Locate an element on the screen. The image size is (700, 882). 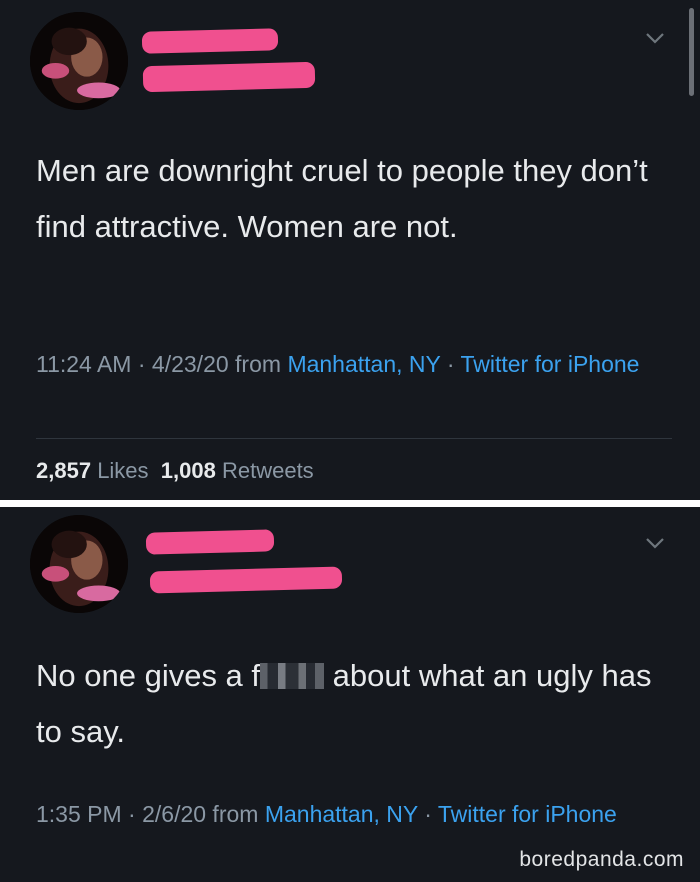
divider is located at coordinates (354, 438).